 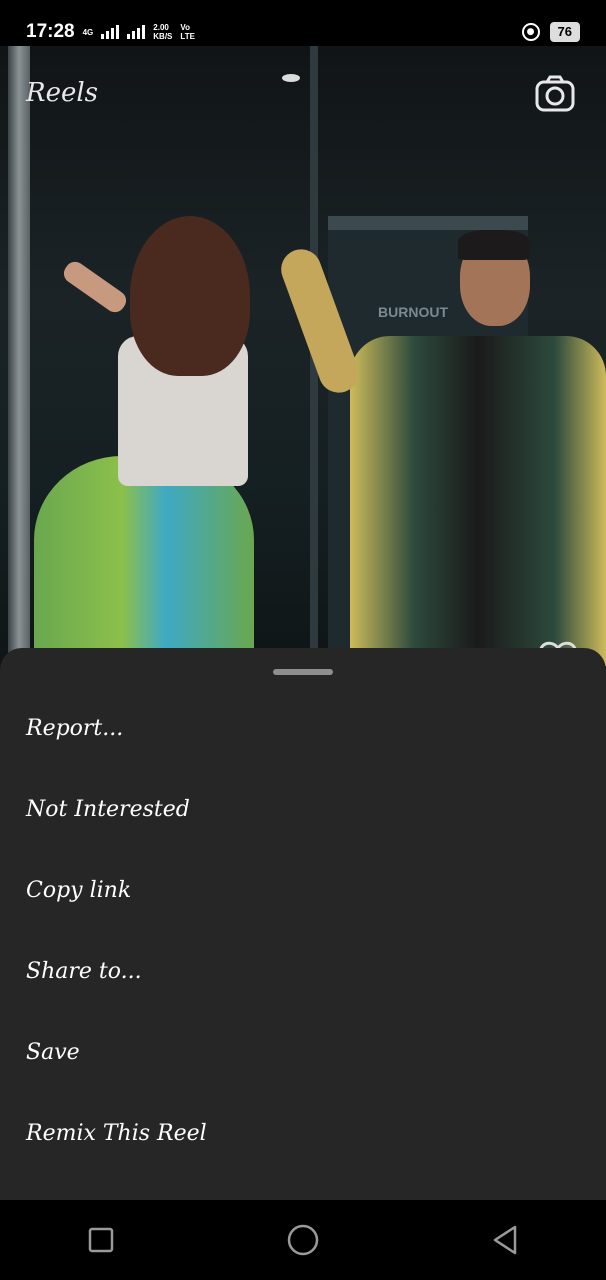 What do you see at coordinates (88, 32) in the screenshot?
I see `network-type: 4G` at bounding box center [88, 32].